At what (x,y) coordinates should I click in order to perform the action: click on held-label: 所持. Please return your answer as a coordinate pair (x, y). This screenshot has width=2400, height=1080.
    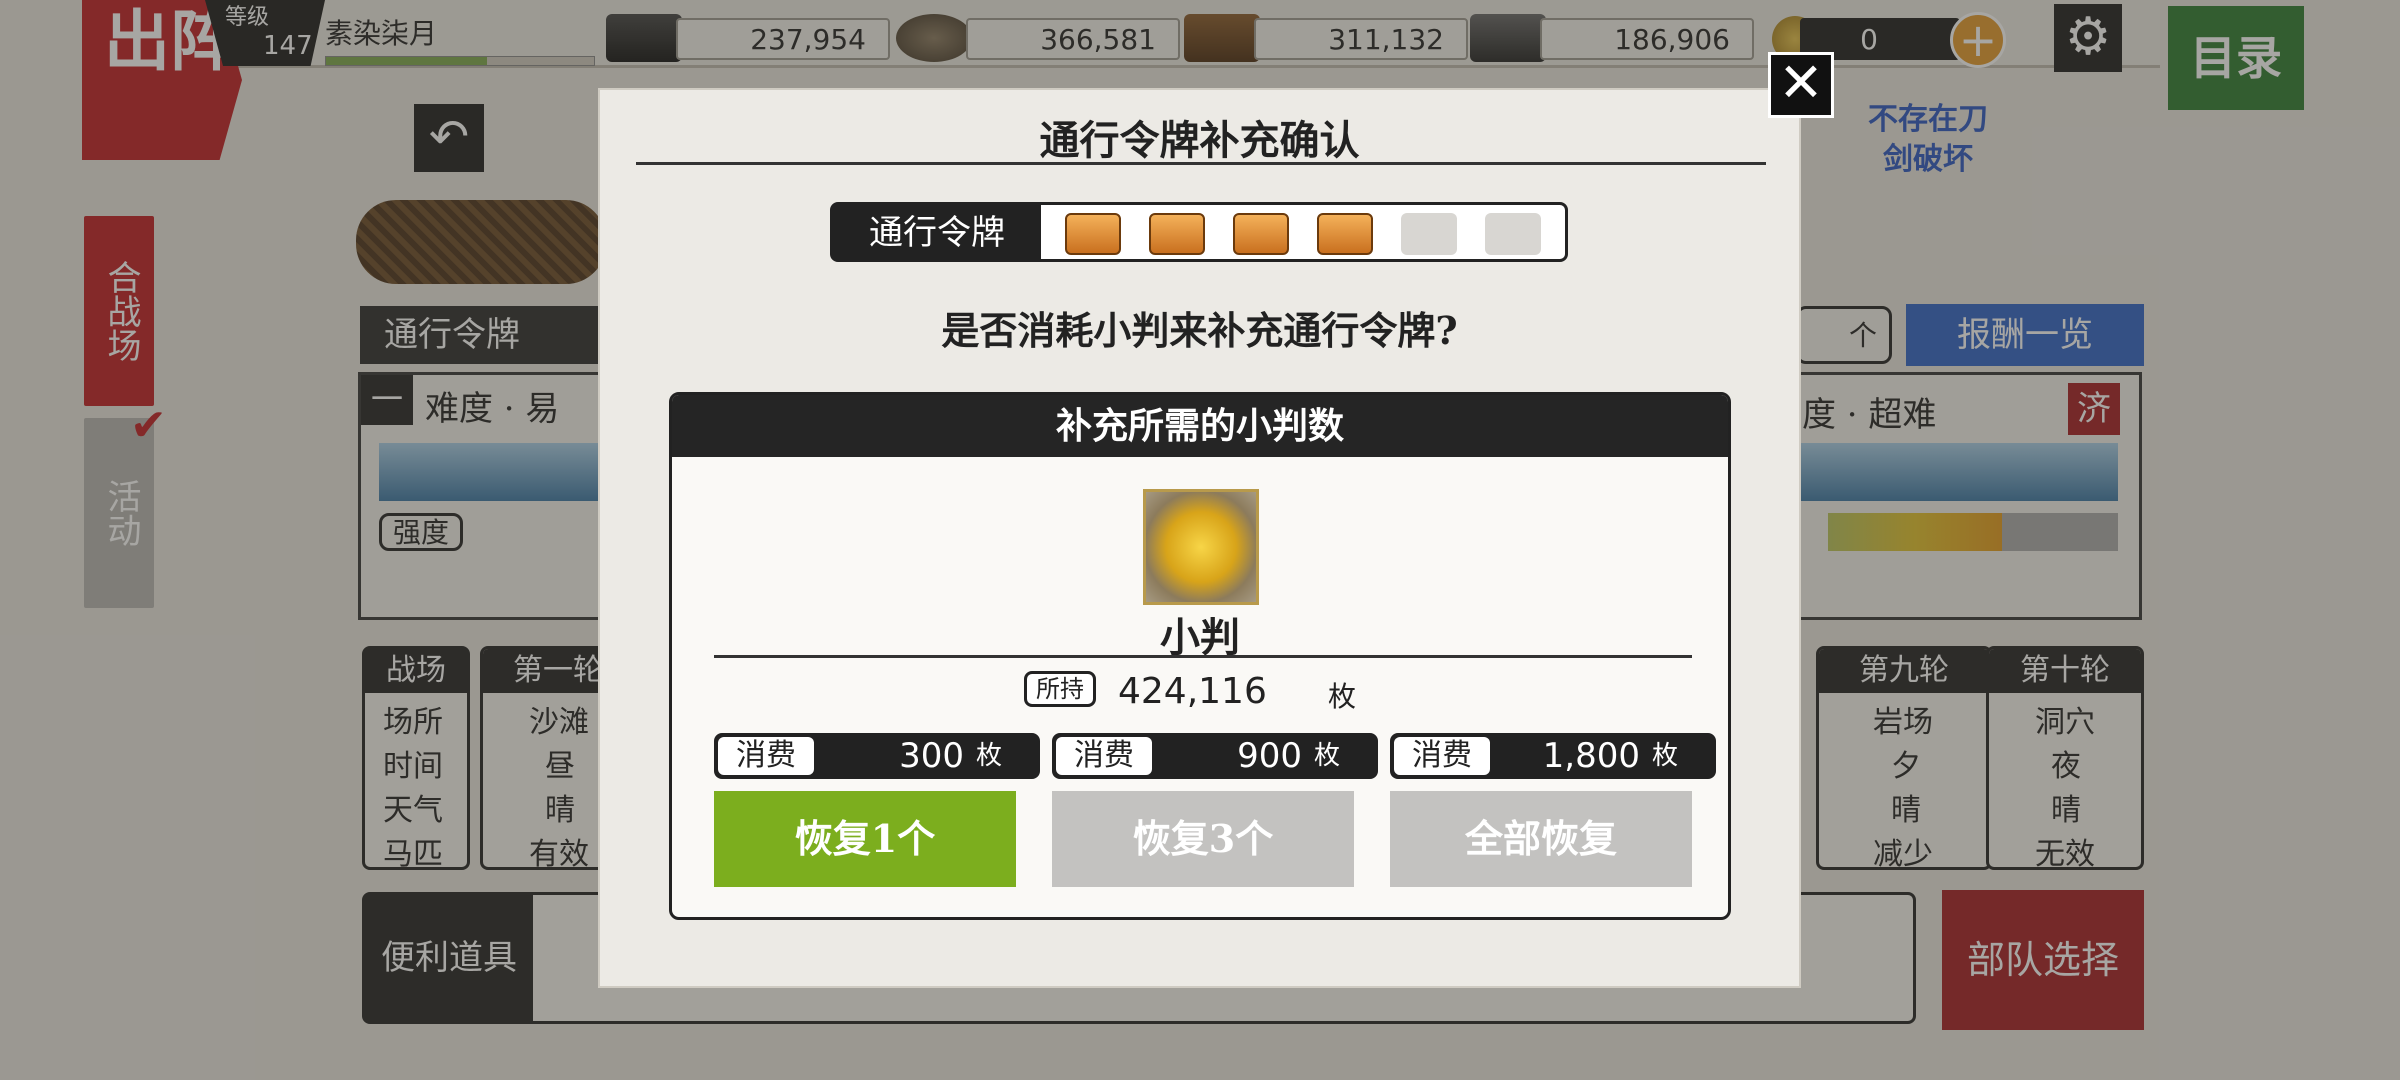
    Looking at the image, I should click on (1060, 689).